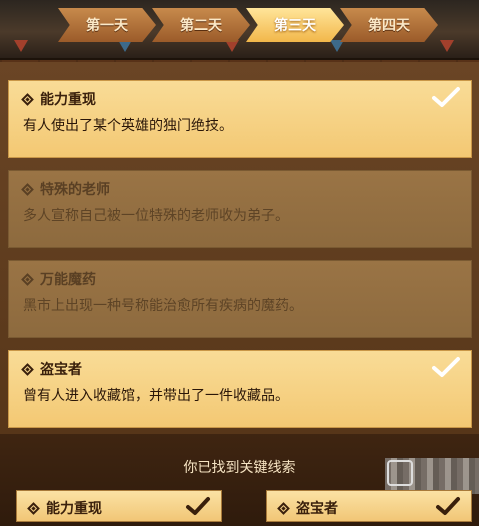 The image size is (479, 526). What do you see at coordinates (74, 509) in the screenshot?
I see `found-clue-label: 能力重现` at bounding box center [74, 509].